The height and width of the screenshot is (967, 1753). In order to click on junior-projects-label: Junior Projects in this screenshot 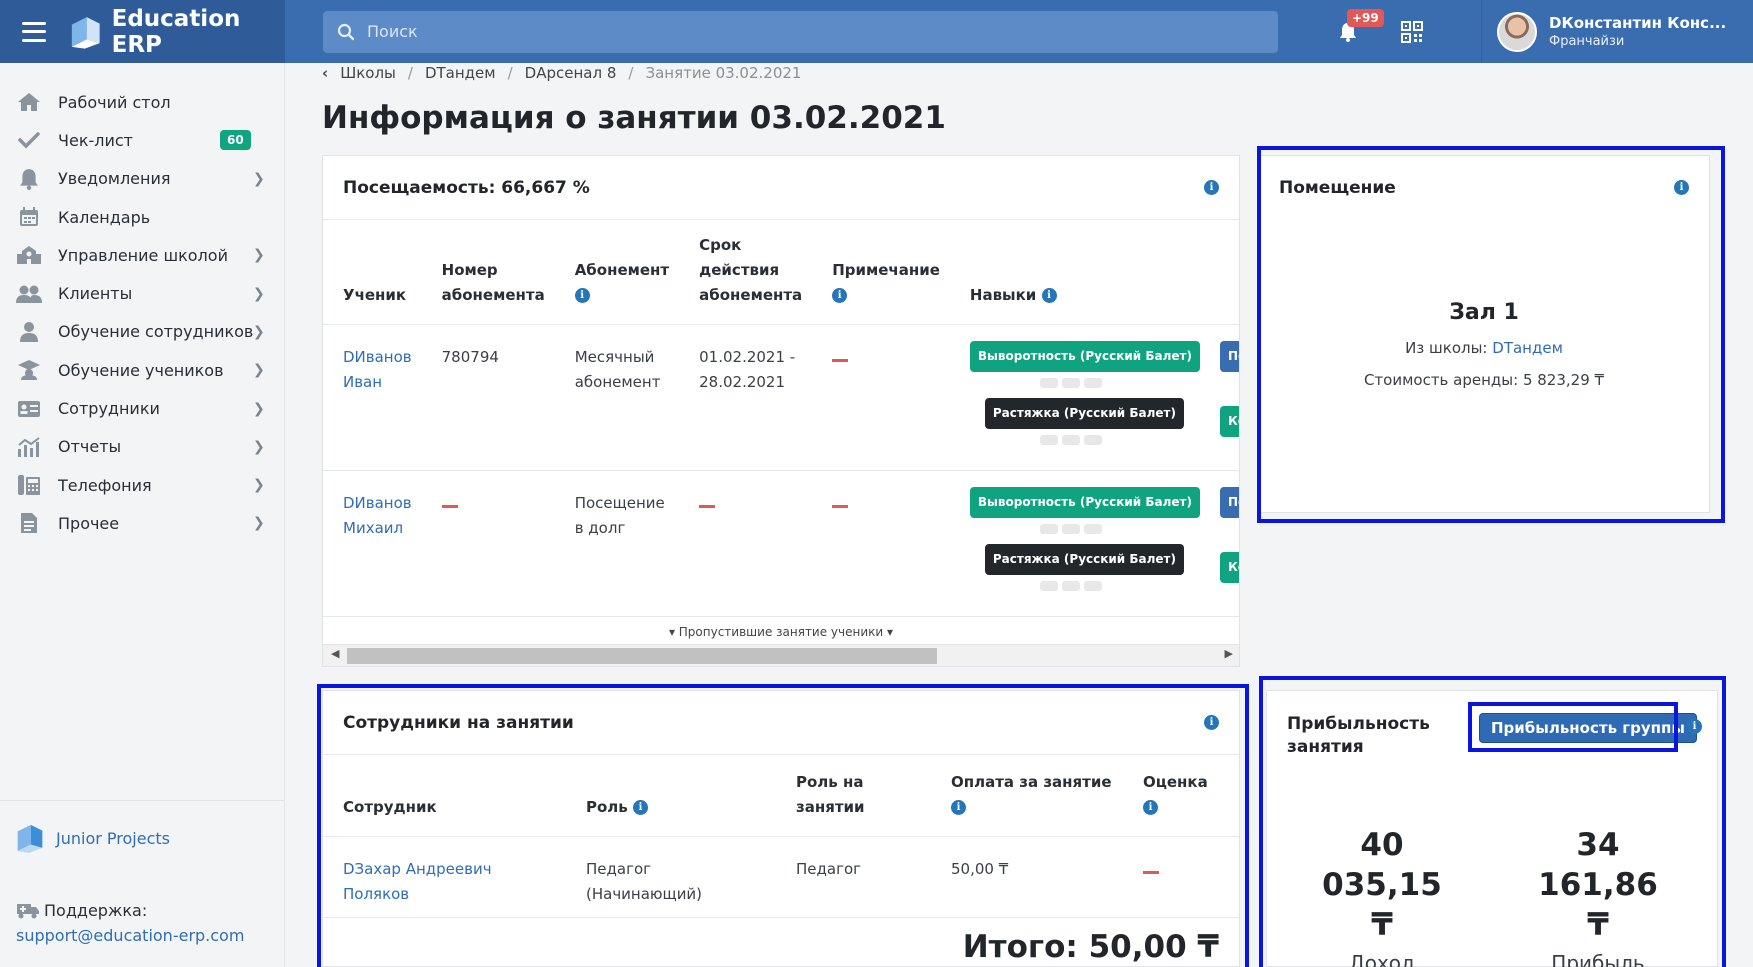, I will do `click(113, 838)`.